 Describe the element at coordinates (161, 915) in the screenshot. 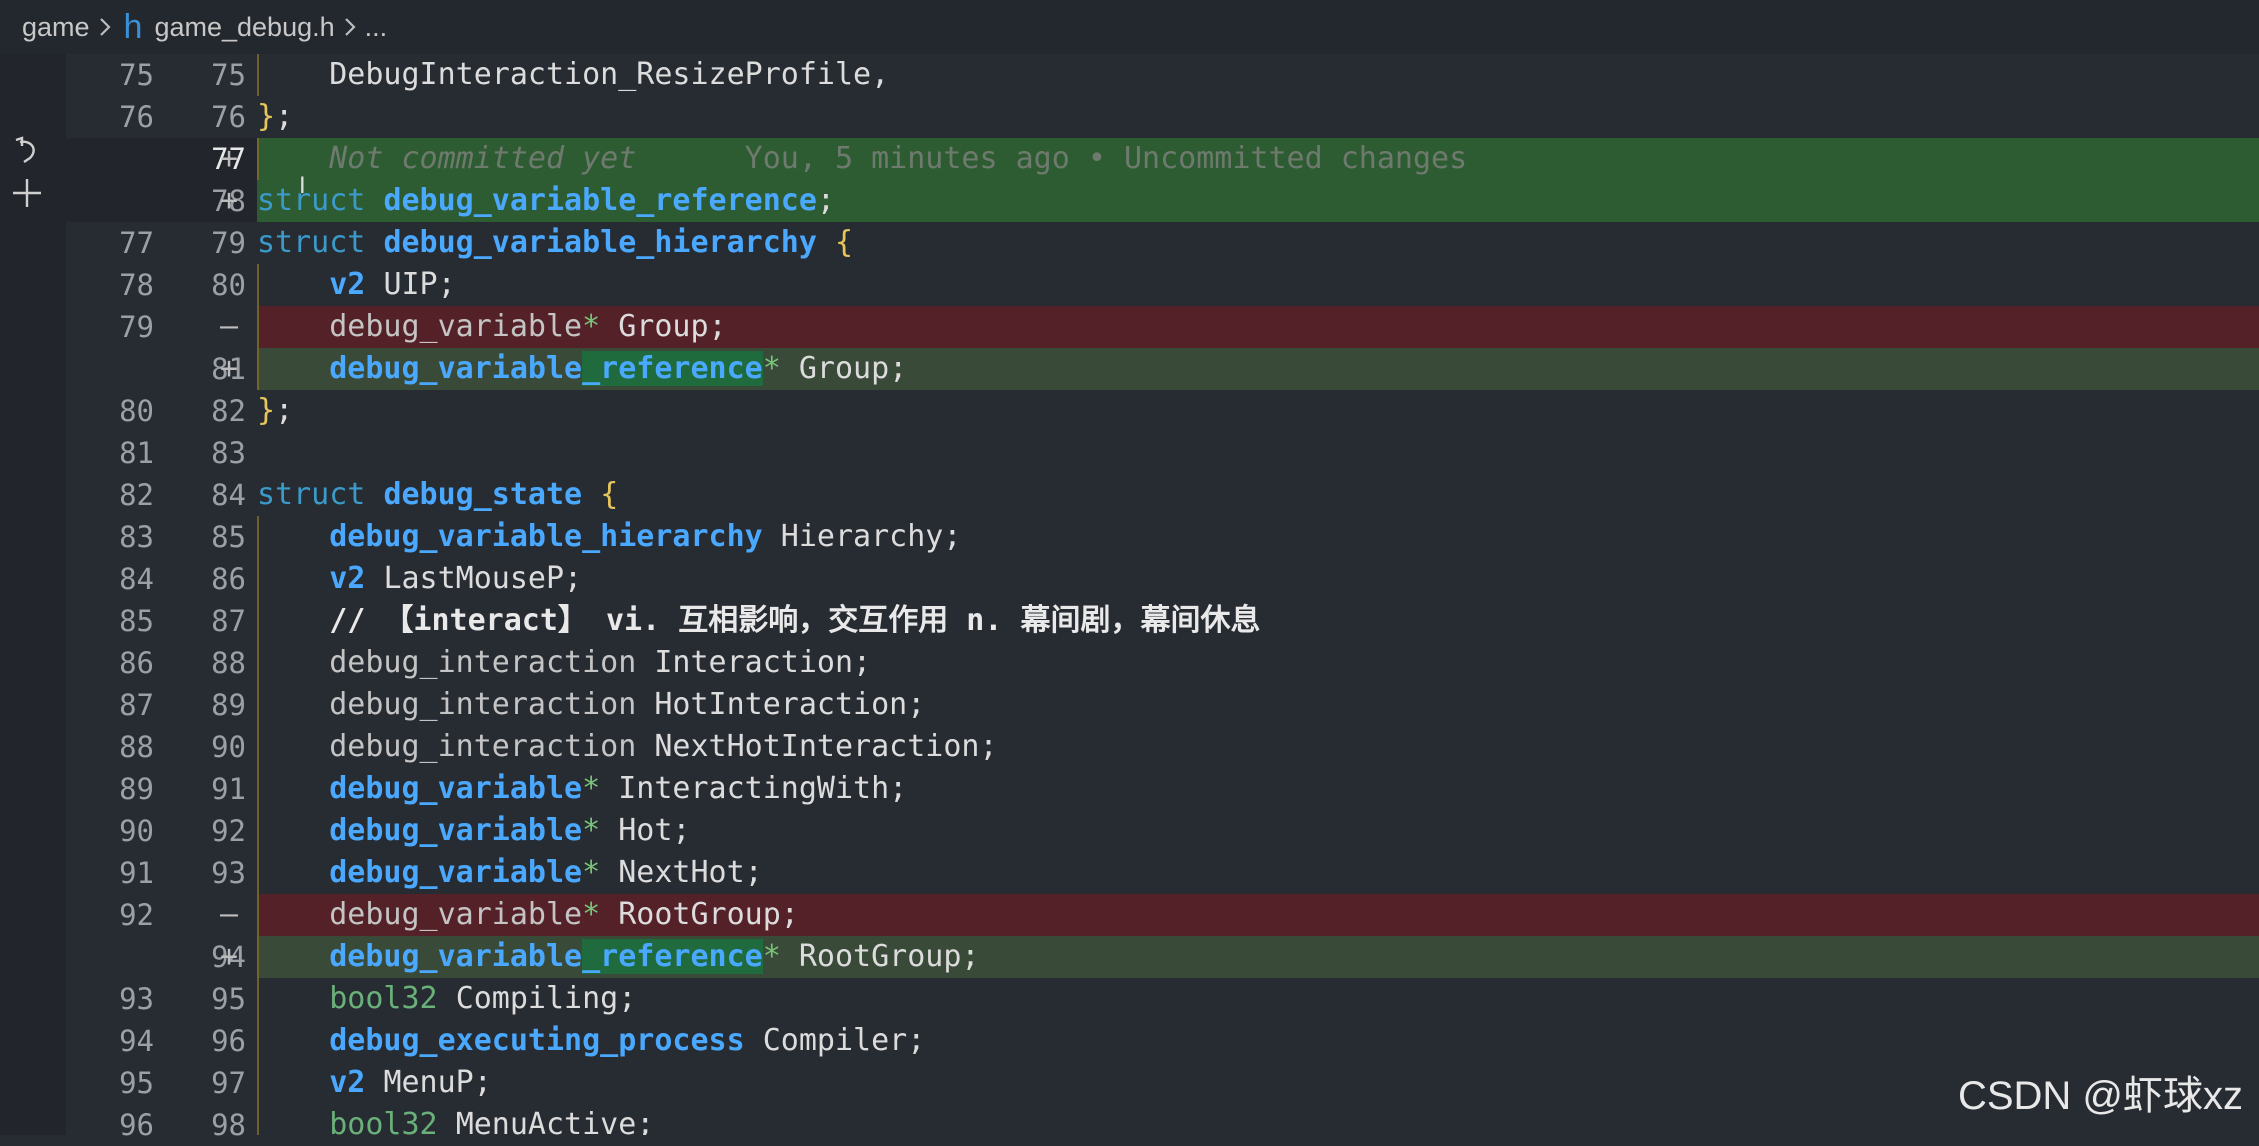

I see `line-number-row: 92 —` at that location.